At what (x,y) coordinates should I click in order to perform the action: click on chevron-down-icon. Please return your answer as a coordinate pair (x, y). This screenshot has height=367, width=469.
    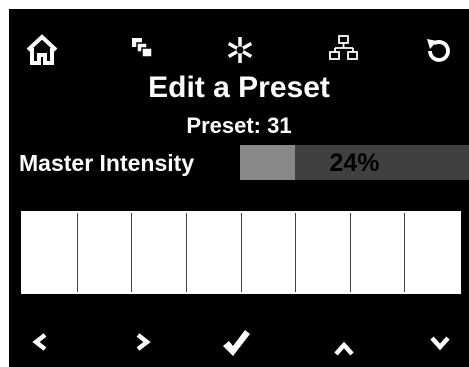
    Looking at the image, I should click on (440, 343).